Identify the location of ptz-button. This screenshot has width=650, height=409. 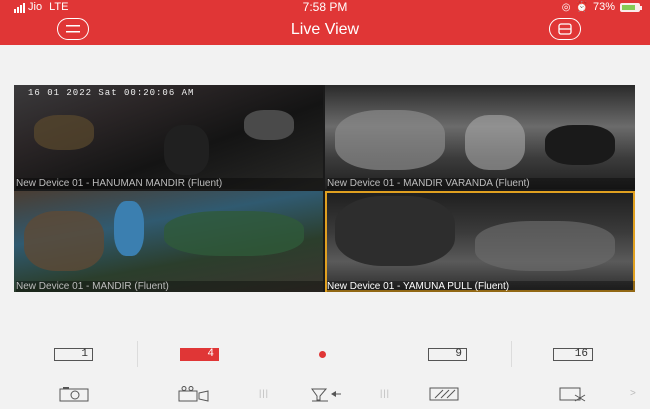
(326, 394).